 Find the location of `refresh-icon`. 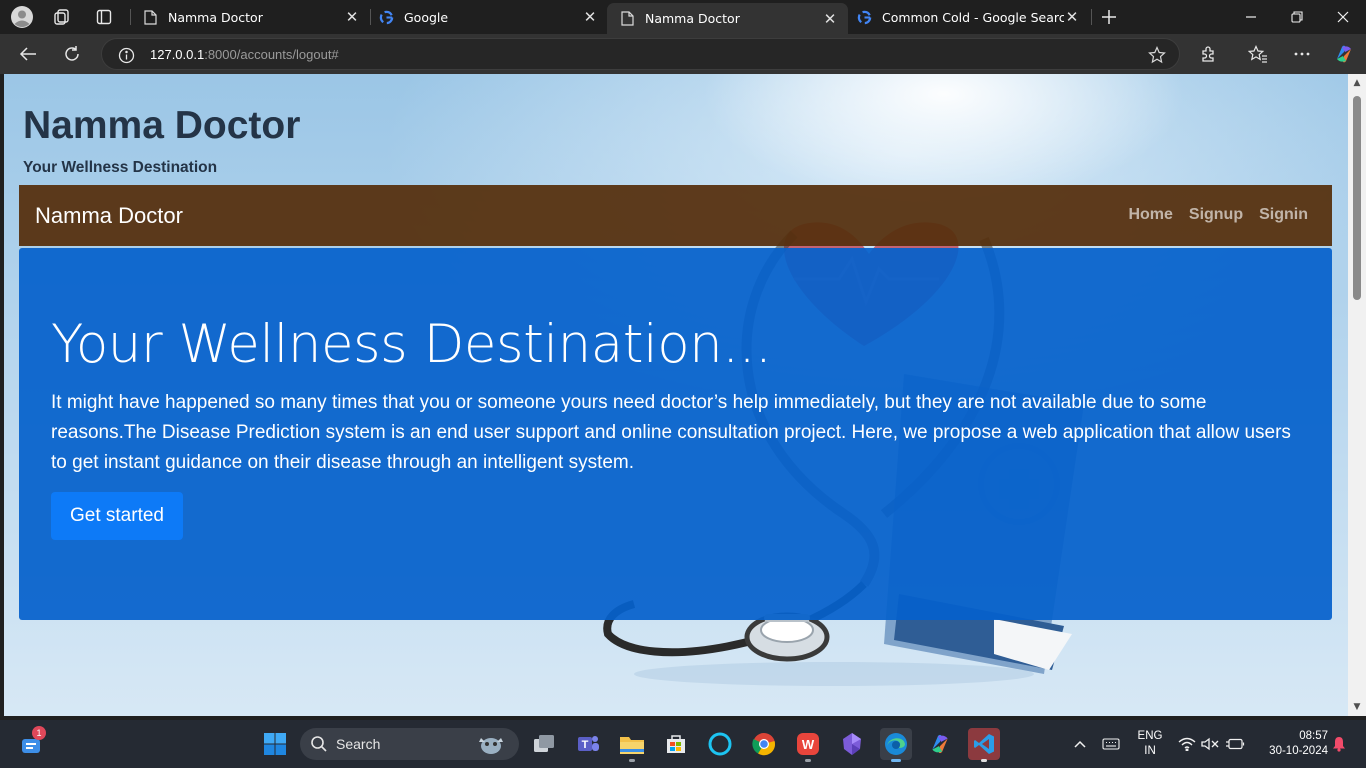

refresh-icon is located at coordinates (72, 54).